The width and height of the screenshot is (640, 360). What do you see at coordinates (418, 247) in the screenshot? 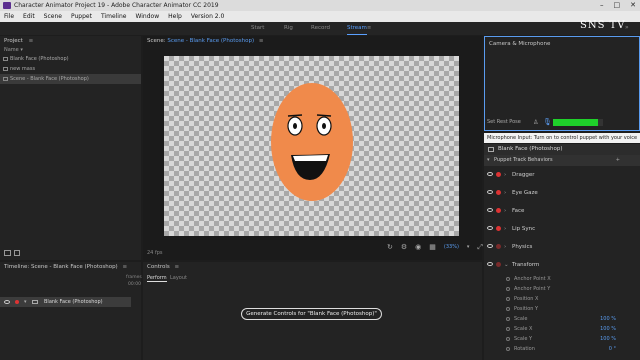
I see `camera-icon: ◉` at bounding box center [418, 247].